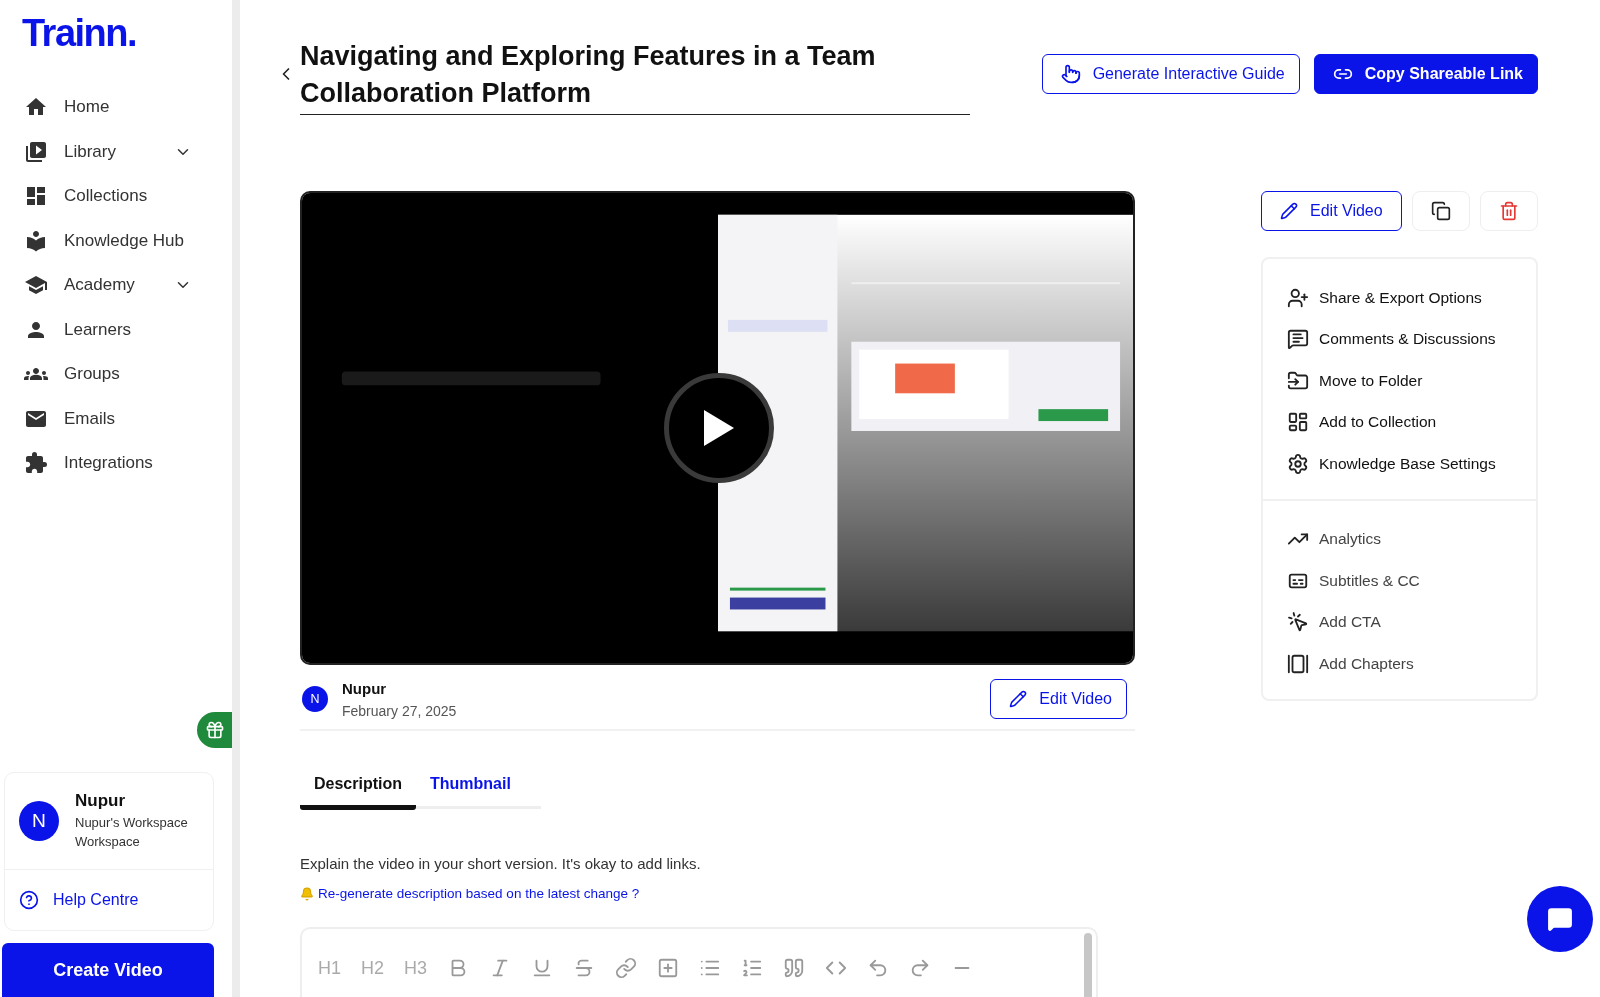 The width and height of the screenshot is (1600, 997). I want to click on create-video-button: Create Video, so click(108, 970).